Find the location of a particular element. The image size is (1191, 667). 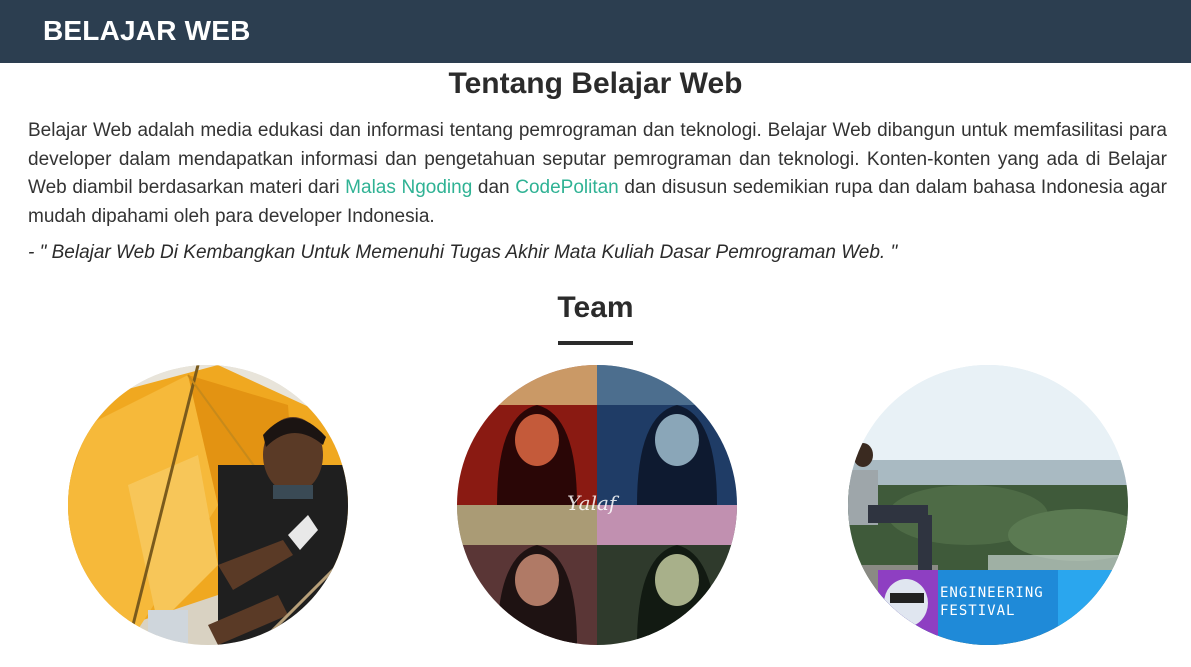

about-title: Tentang Belajar Web is located at coordinates (595, 83).